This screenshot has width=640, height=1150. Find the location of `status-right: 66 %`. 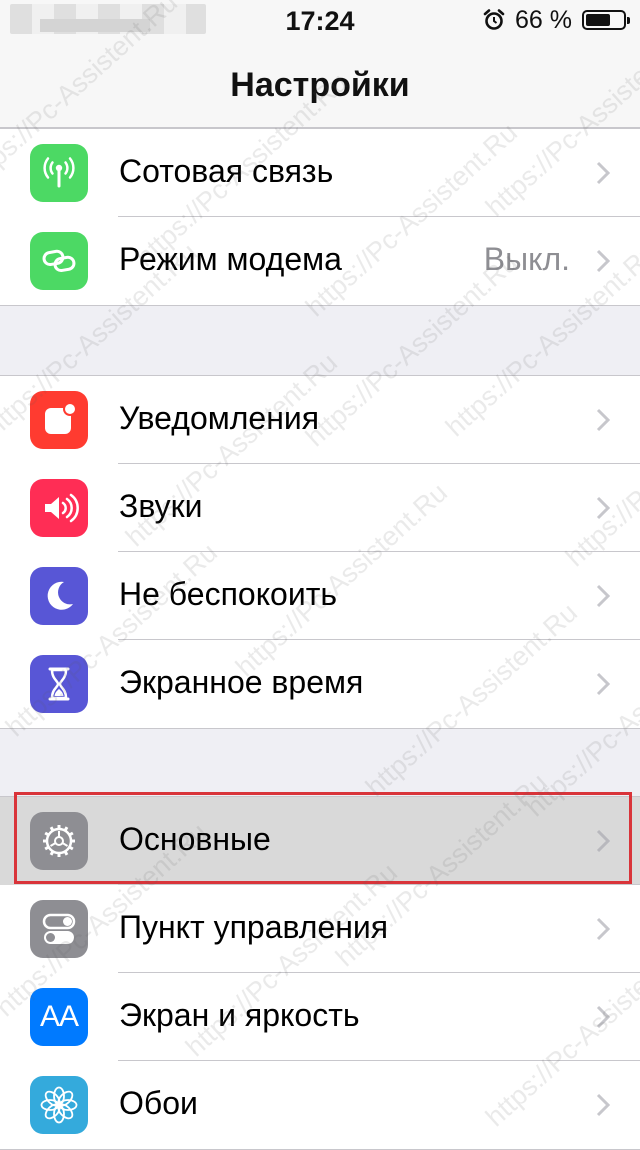

status-right: 66 % is located at coordinates (556, 19).